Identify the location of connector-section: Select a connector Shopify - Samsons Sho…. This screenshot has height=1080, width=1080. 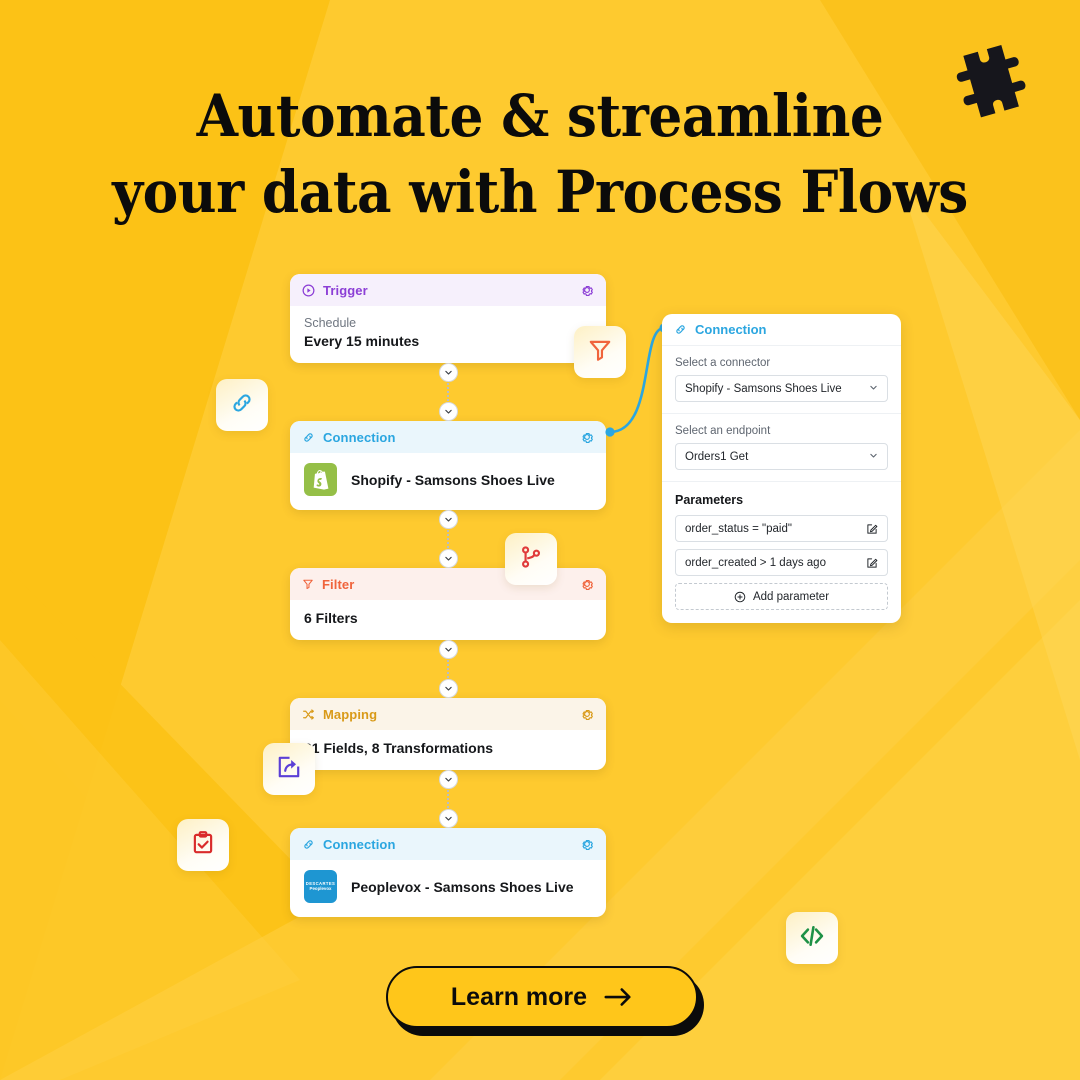
(781, 374).